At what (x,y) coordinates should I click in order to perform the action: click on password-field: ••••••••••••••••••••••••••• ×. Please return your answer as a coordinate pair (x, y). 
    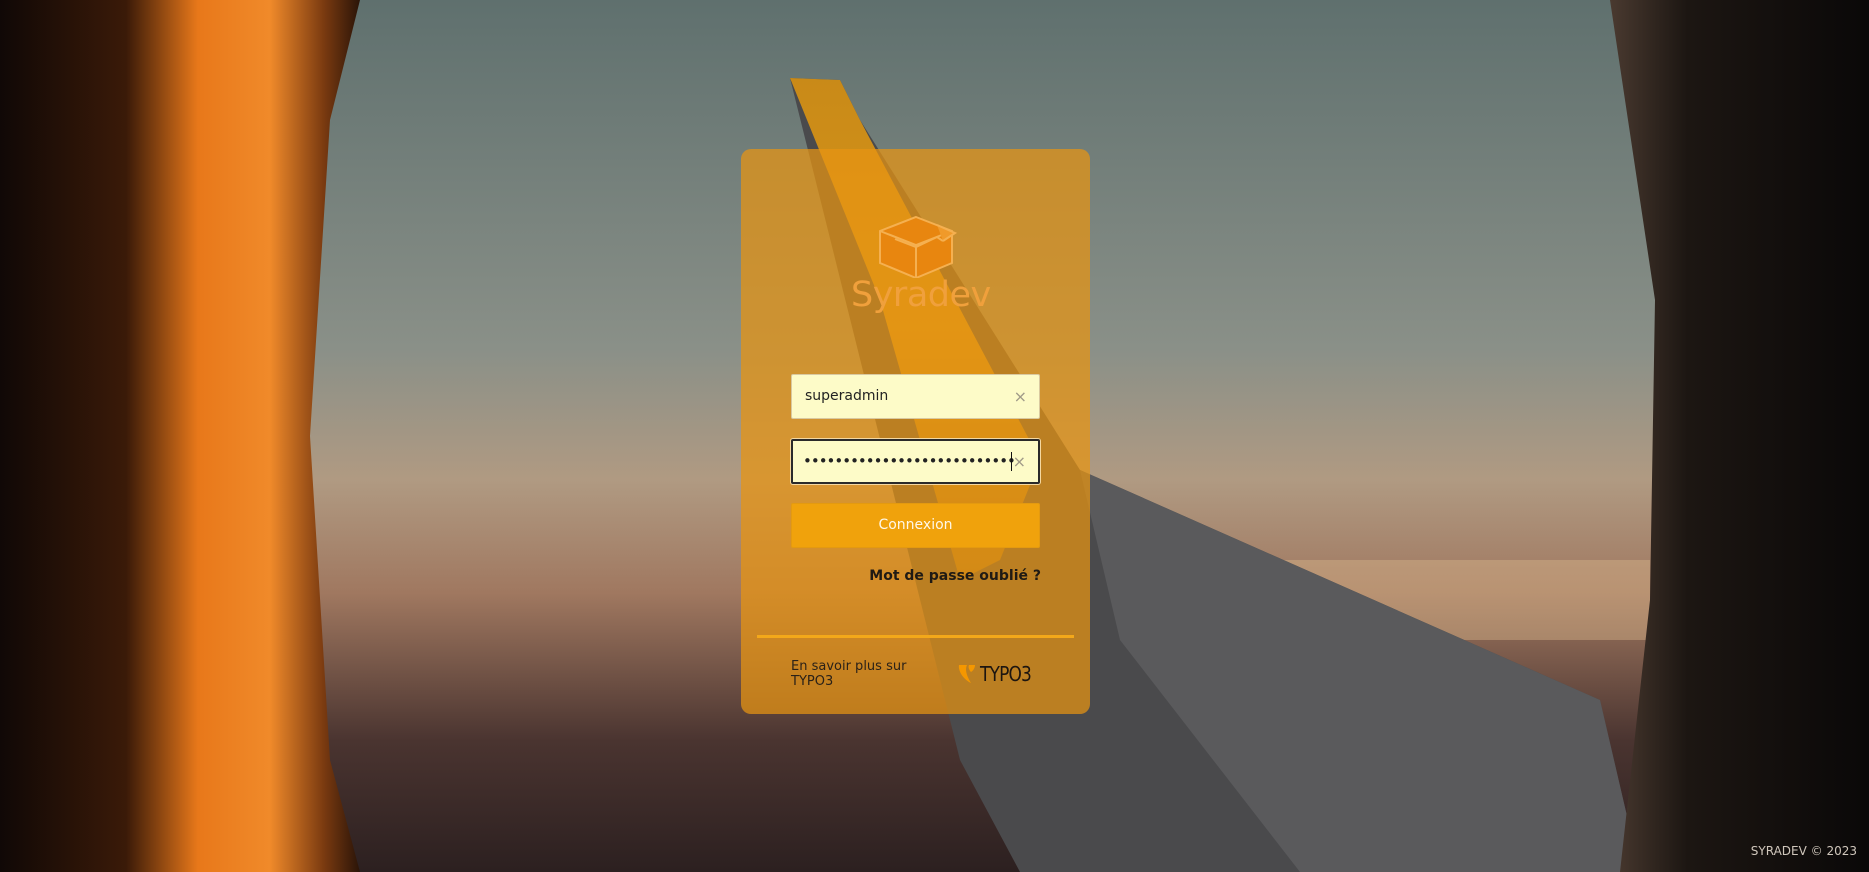
    Looking at the image, I should click on (915, 461).